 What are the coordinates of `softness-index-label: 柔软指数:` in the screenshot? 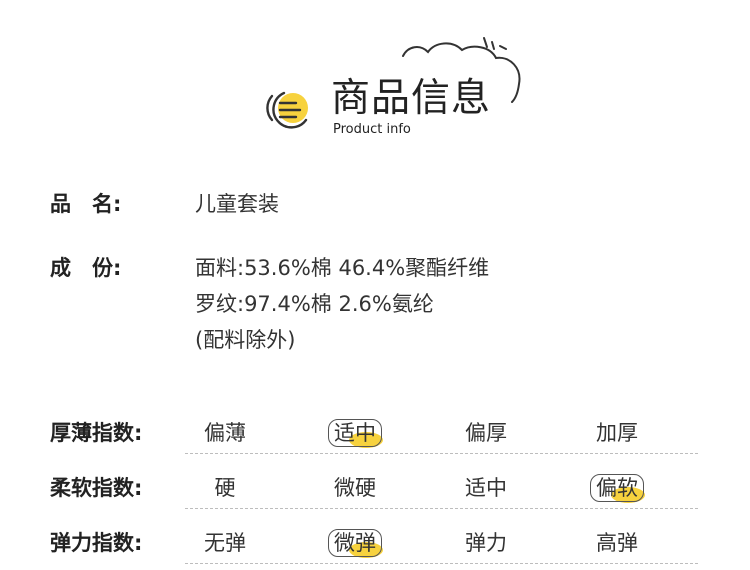 It's located at (96, 488).